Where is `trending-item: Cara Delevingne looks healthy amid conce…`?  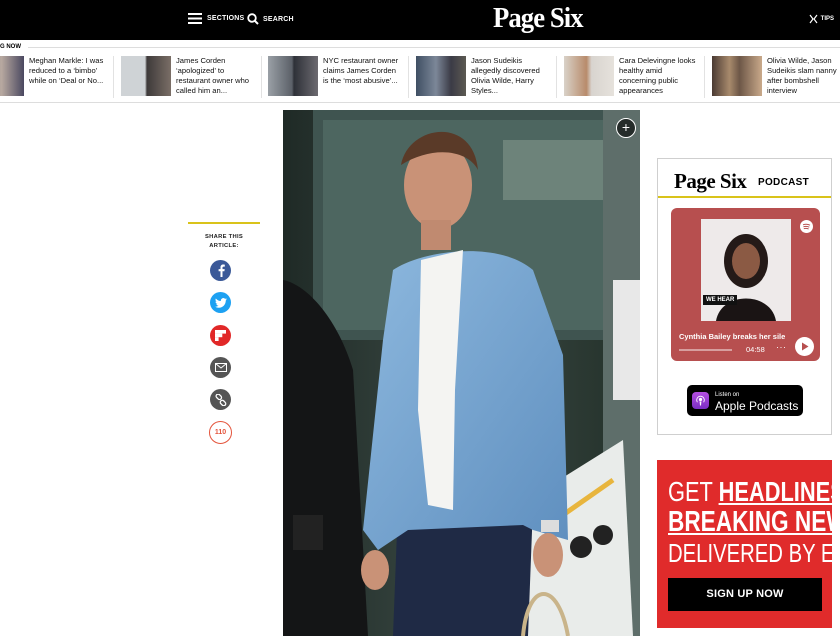
trending-item: Cara Delevingne looks healthy amid conce… is located at coordinates (630, 77).